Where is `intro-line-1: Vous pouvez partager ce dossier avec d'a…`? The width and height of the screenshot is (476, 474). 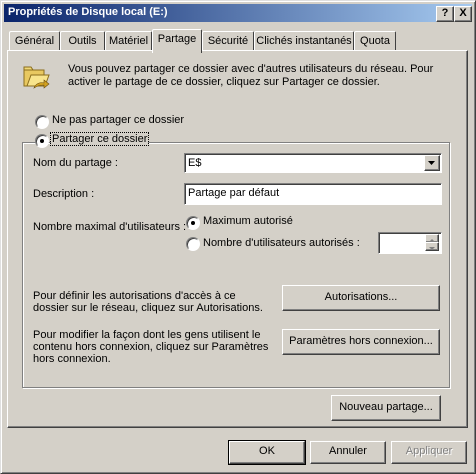 intro-line-1: Vous pouvez partager ce dossier avec d'a… is located at coordinates (251, 69).